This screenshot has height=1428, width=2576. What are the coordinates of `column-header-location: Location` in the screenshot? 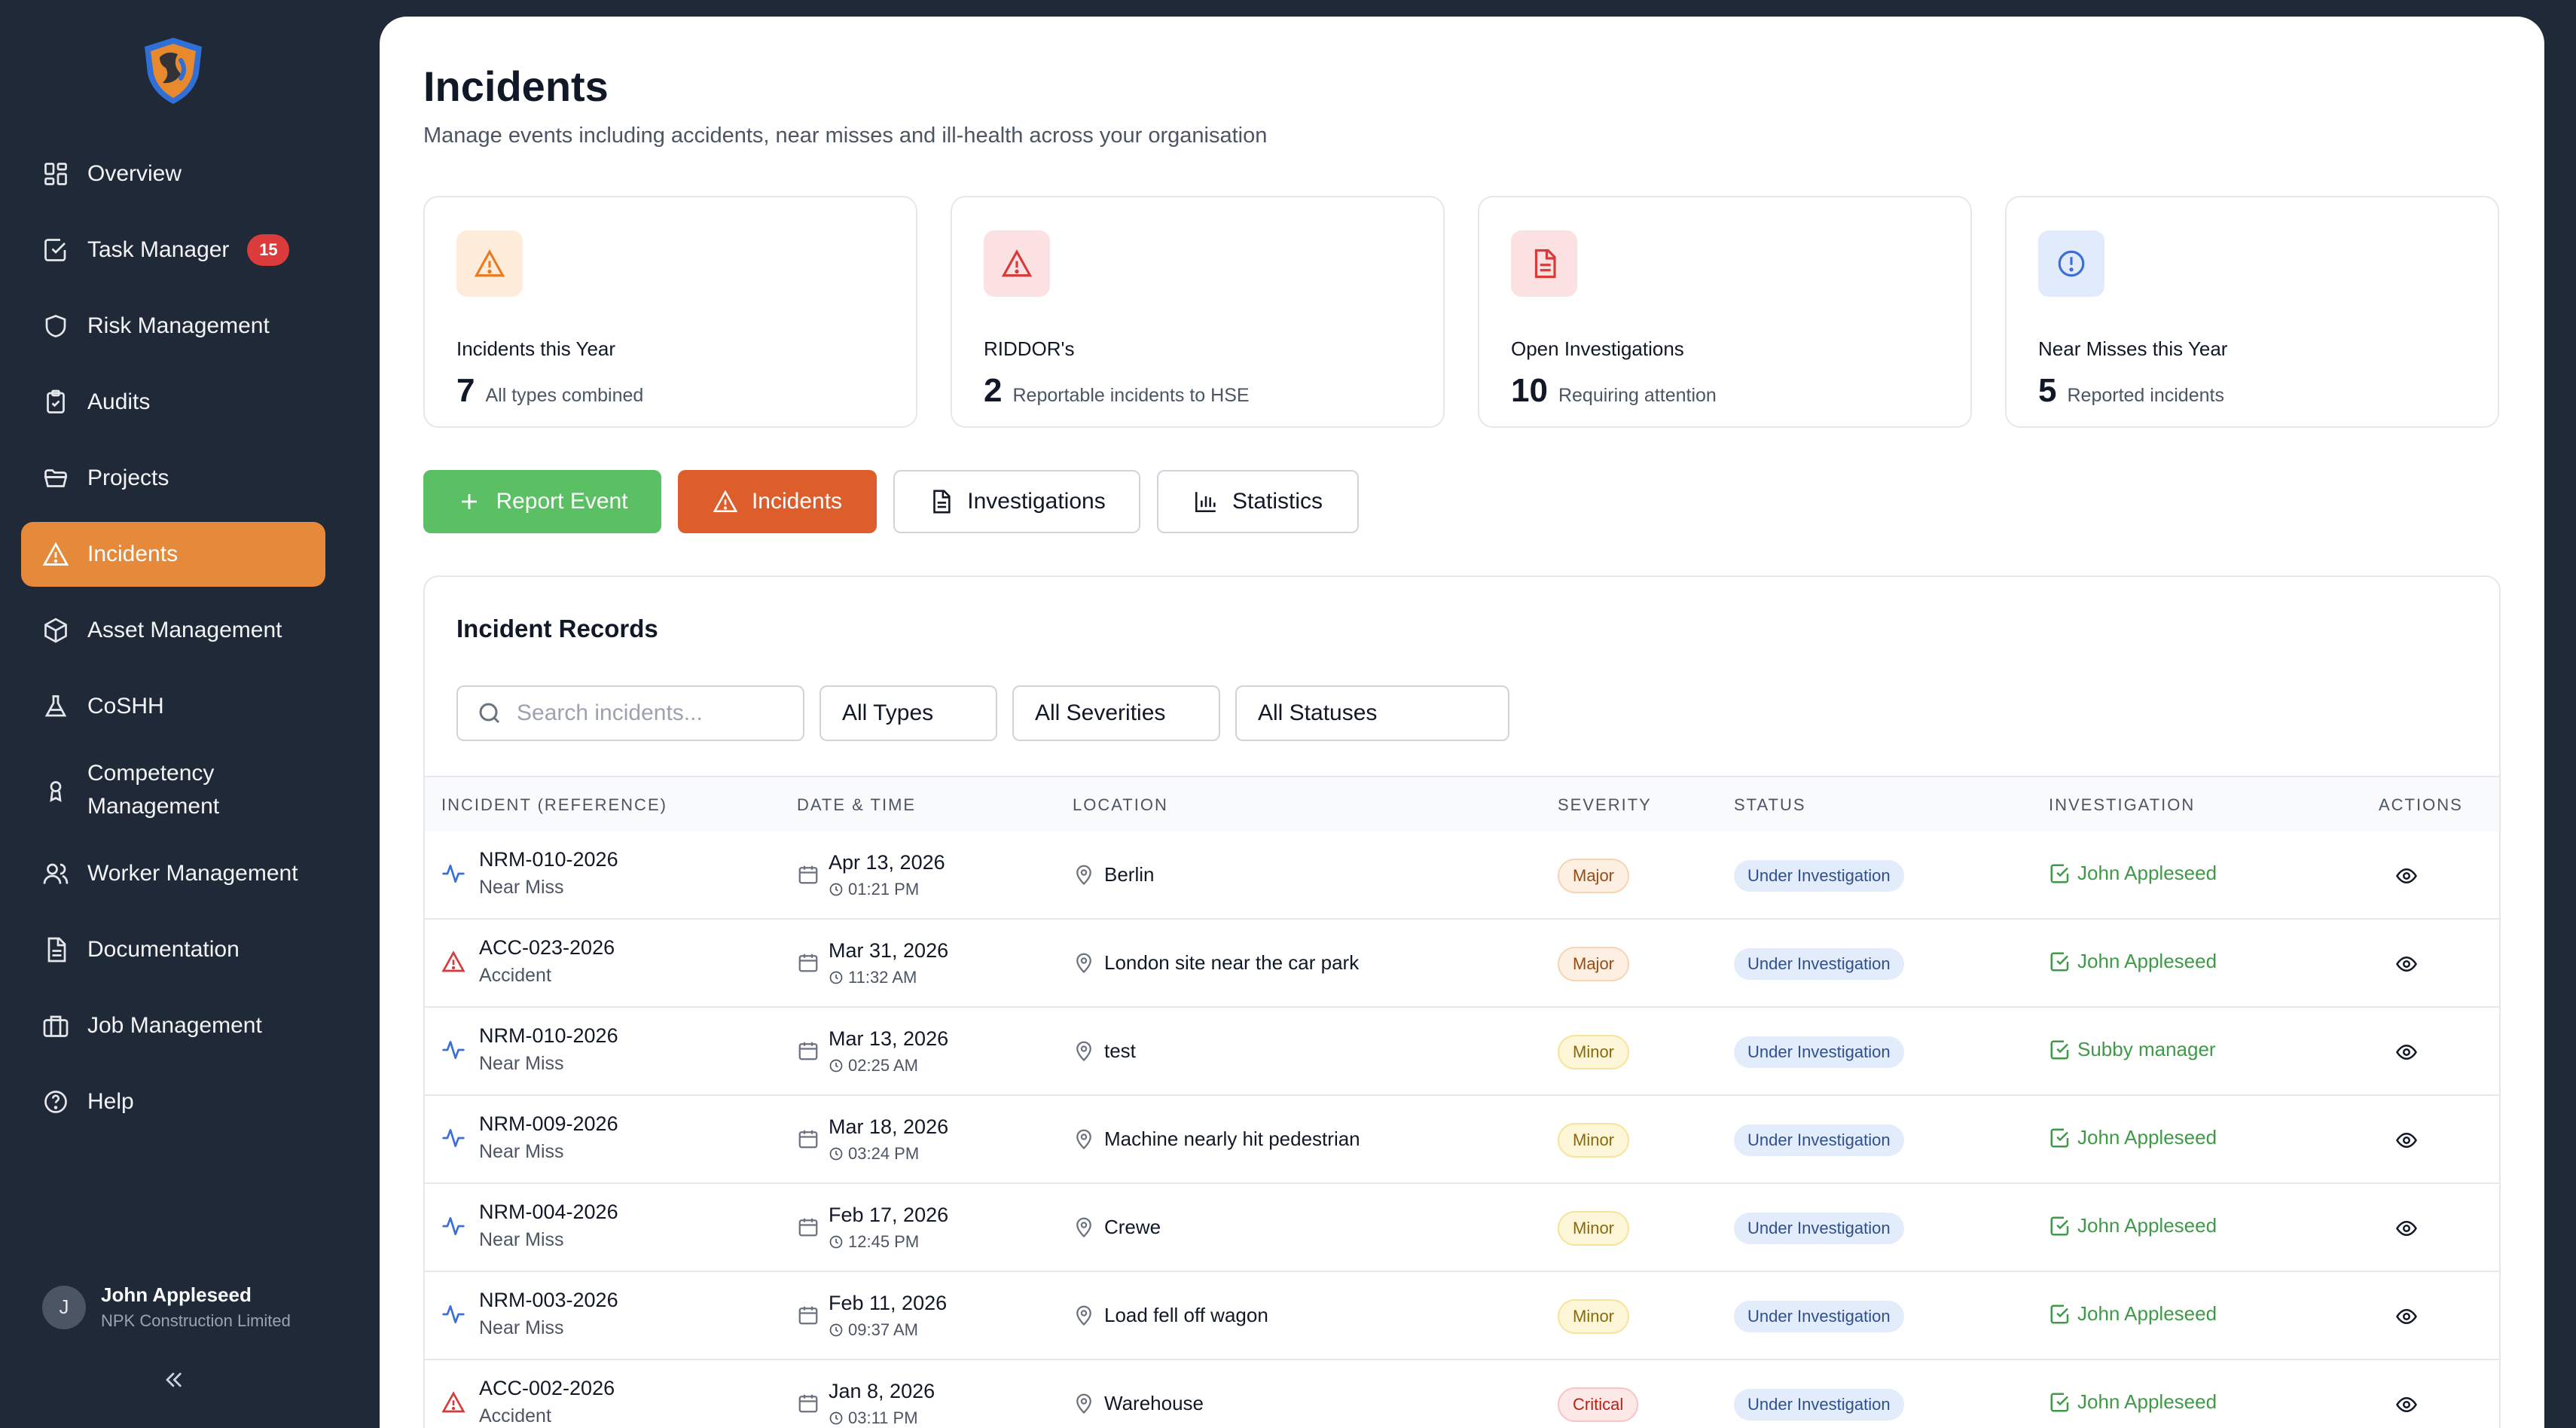 It's located at (1121, 805).